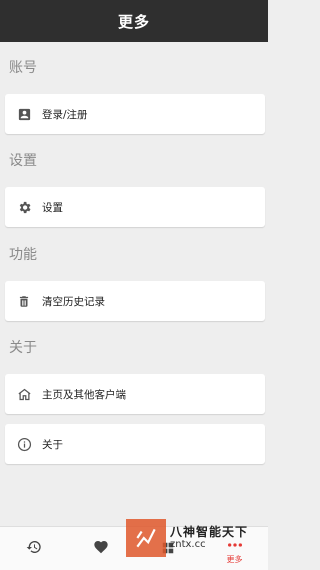  What do you see at coordinates (23, 348) in the screenshot?
I see `section-title-about: 关于` at bounding box center [23, 348].